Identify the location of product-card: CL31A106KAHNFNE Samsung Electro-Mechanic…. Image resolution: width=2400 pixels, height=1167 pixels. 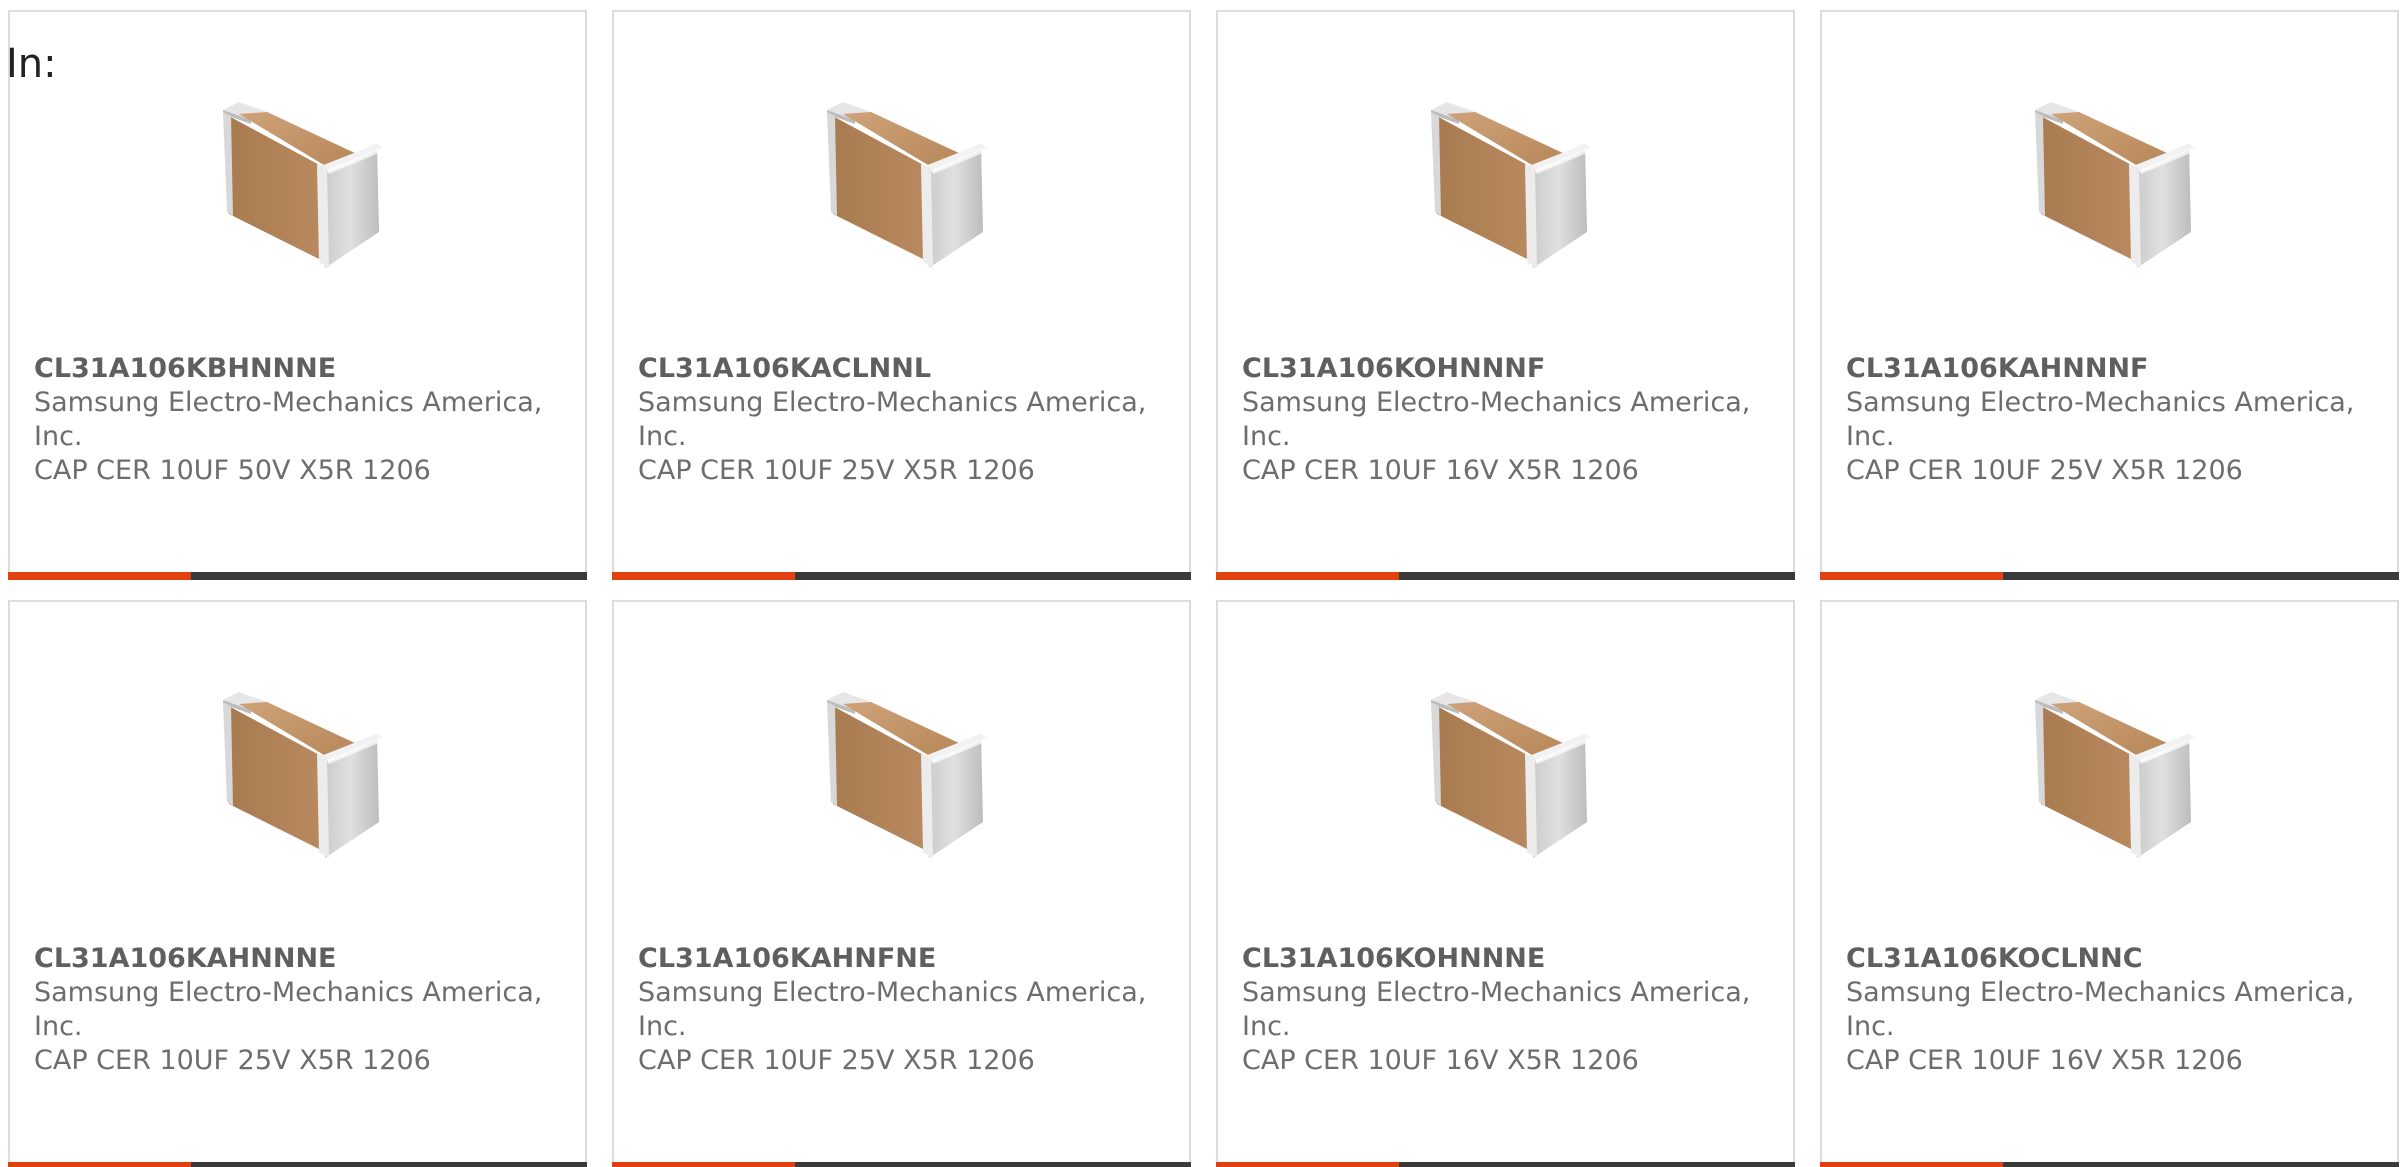
(901, 883).